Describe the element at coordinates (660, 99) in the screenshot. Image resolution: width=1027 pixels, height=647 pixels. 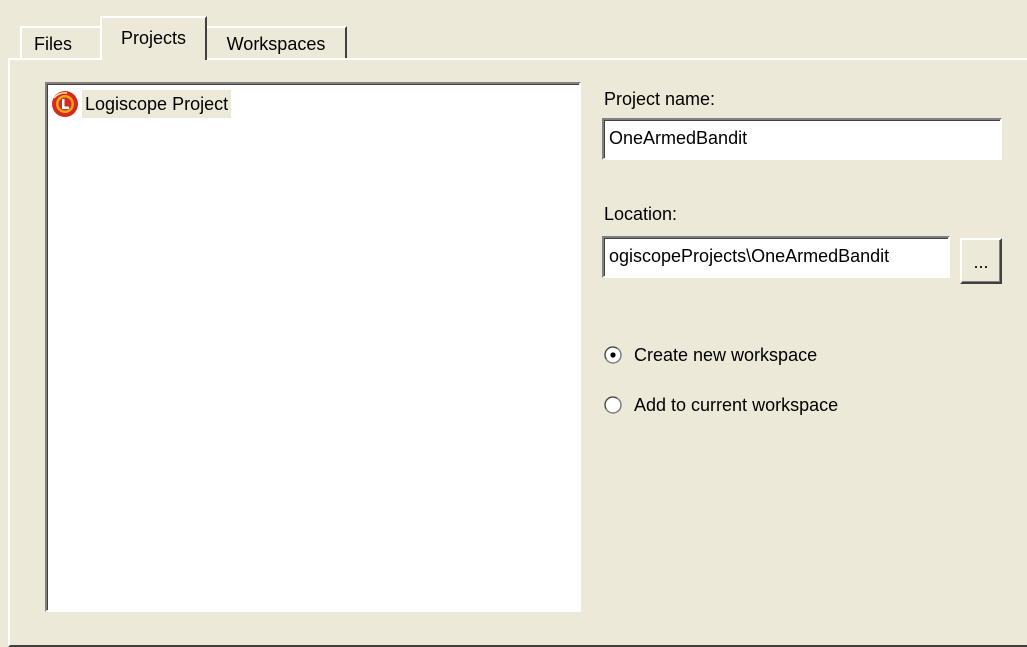
I see `project-name-label: Project name:` at that location.